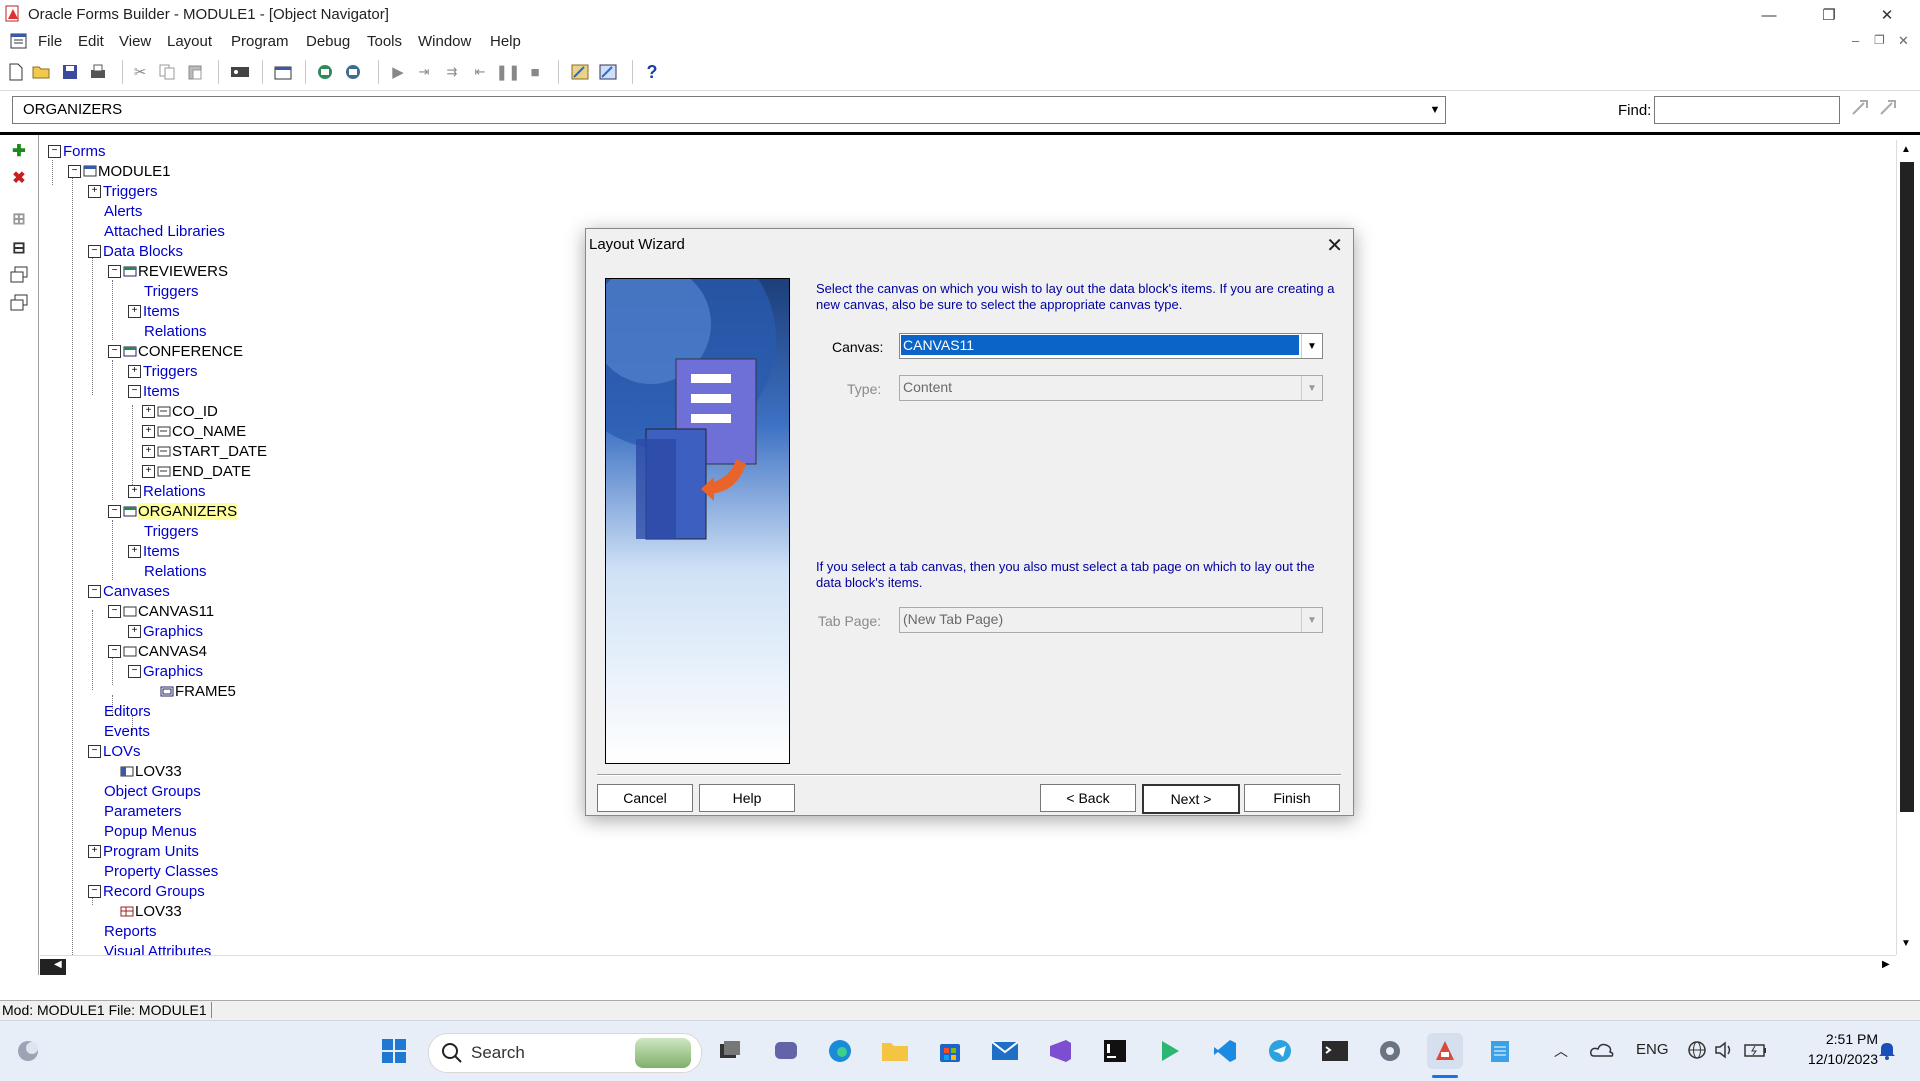 This screenshot has height=1081, width=1920. I want to click on tree-node-record-groups: − Record Groups, so click(146, 891).